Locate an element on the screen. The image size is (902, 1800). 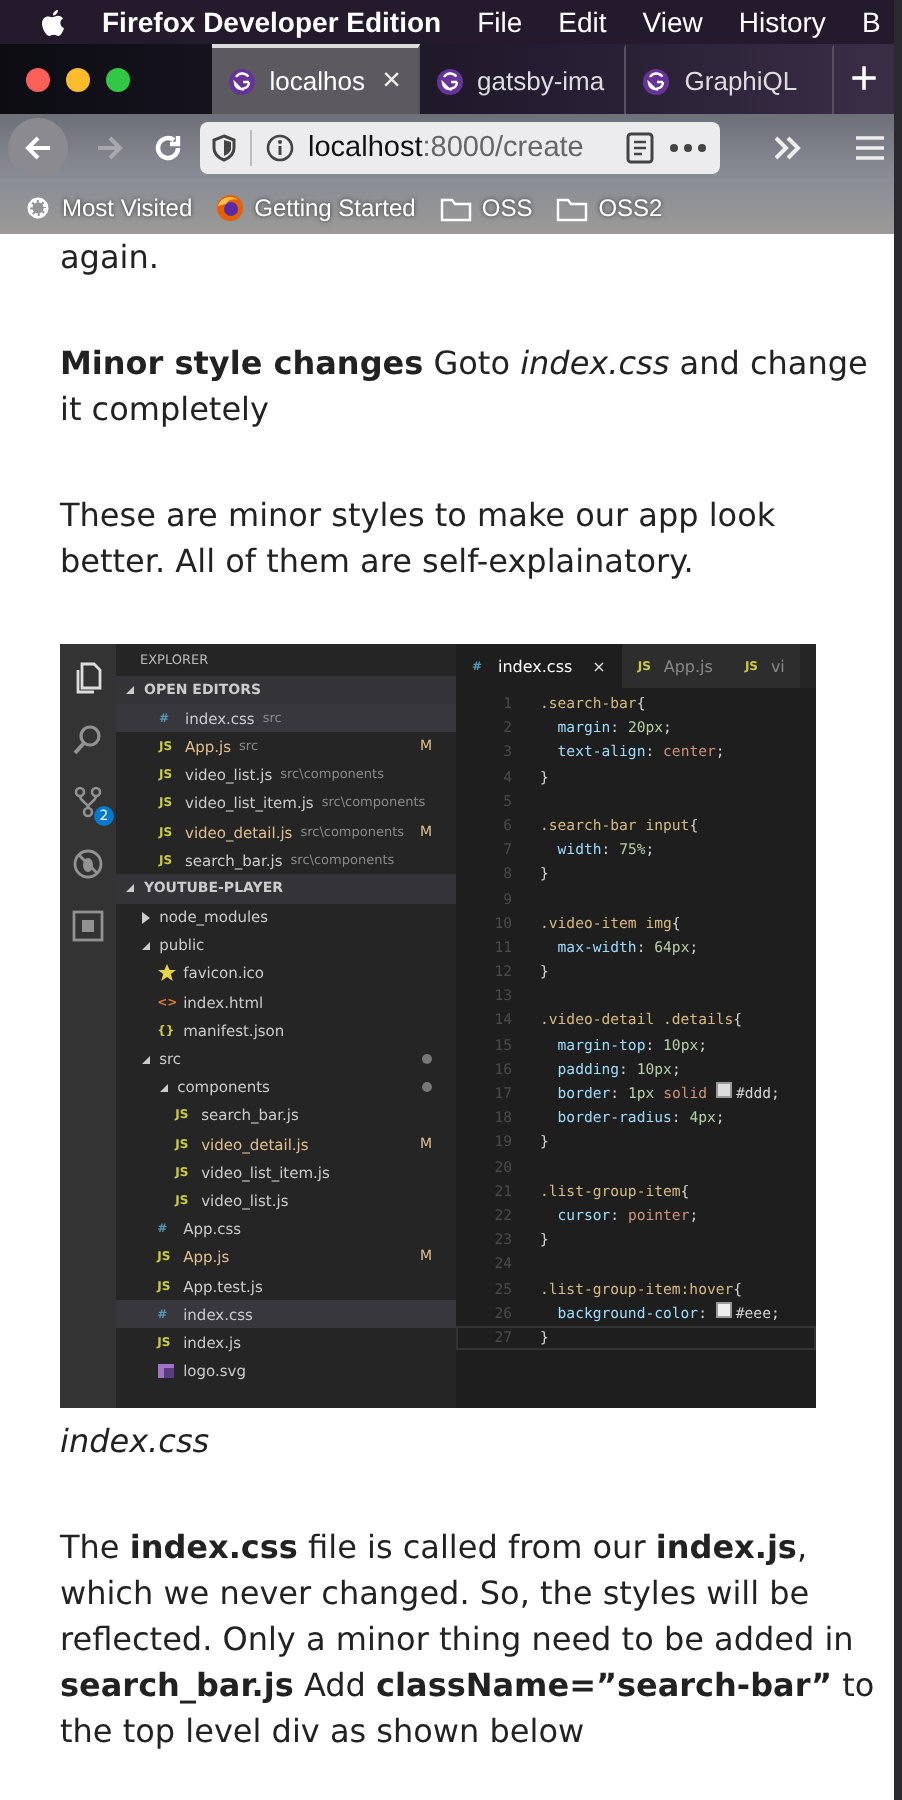
forward-icon is located at coordinates (110, 148).